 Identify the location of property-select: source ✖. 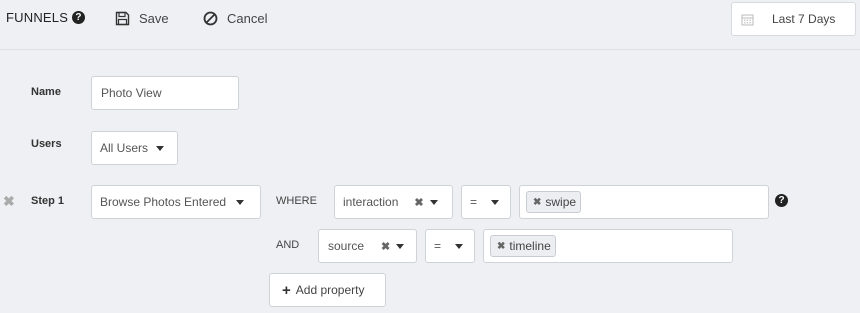
(367, 246).